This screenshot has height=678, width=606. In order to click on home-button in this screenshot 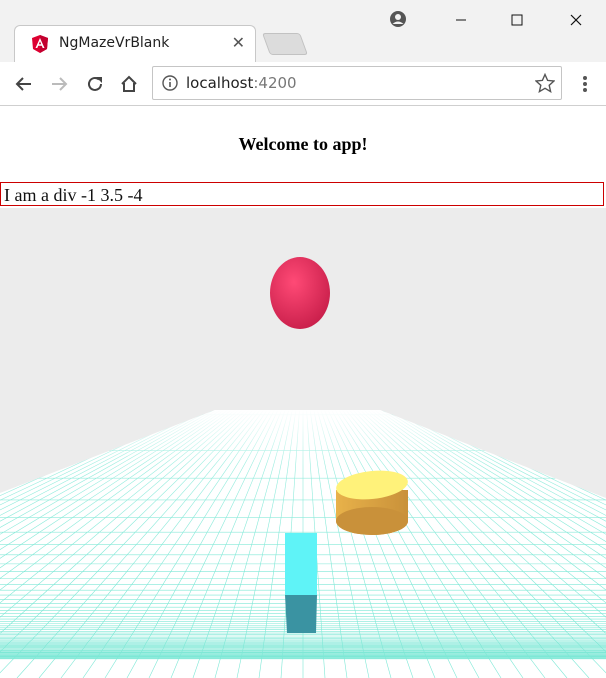, I will do `click(129, 84)`.